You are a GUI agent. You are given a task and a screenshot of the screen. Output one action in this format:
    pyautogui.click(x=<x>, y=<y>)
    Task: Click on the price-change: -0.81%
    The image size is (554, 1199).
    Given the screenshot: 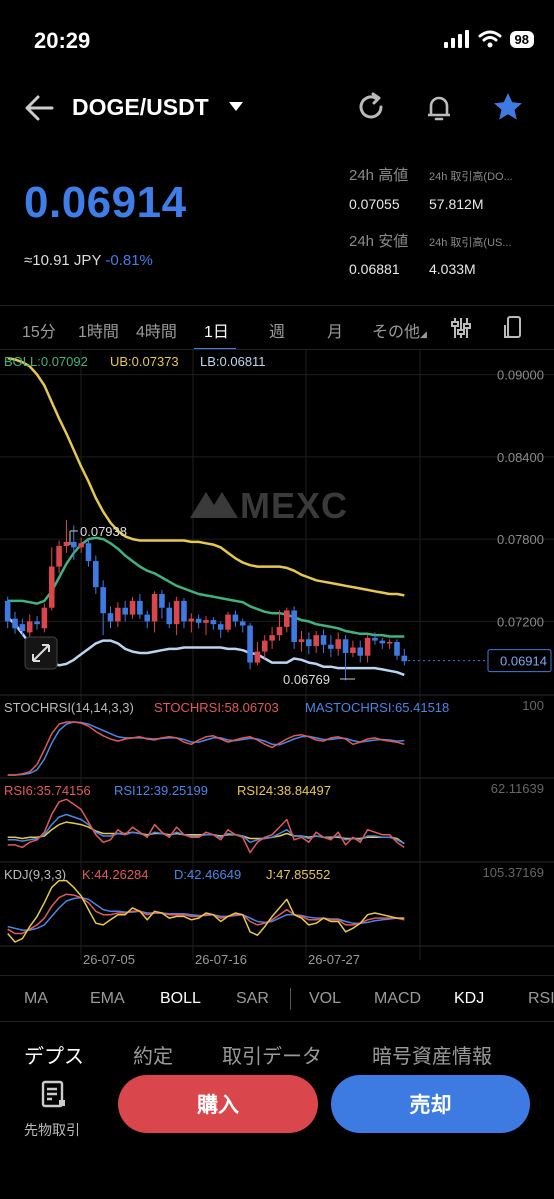 What is the action you would take?
    pyautogui.click(x=129, y=260)
    